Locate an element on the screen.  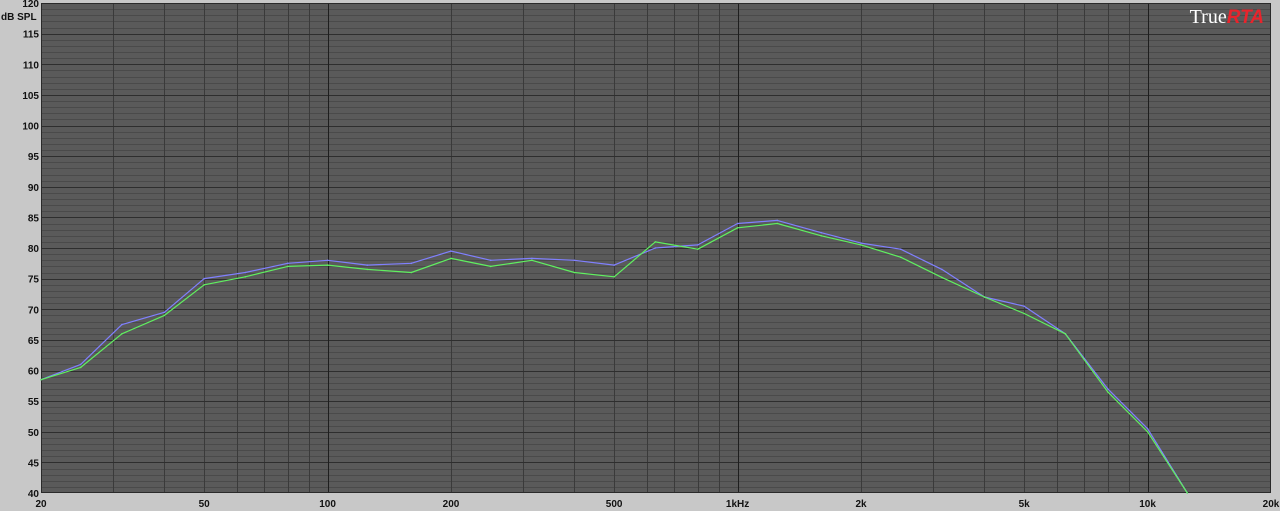
y-tick-label: 50 is located at coordinates (34, 433).